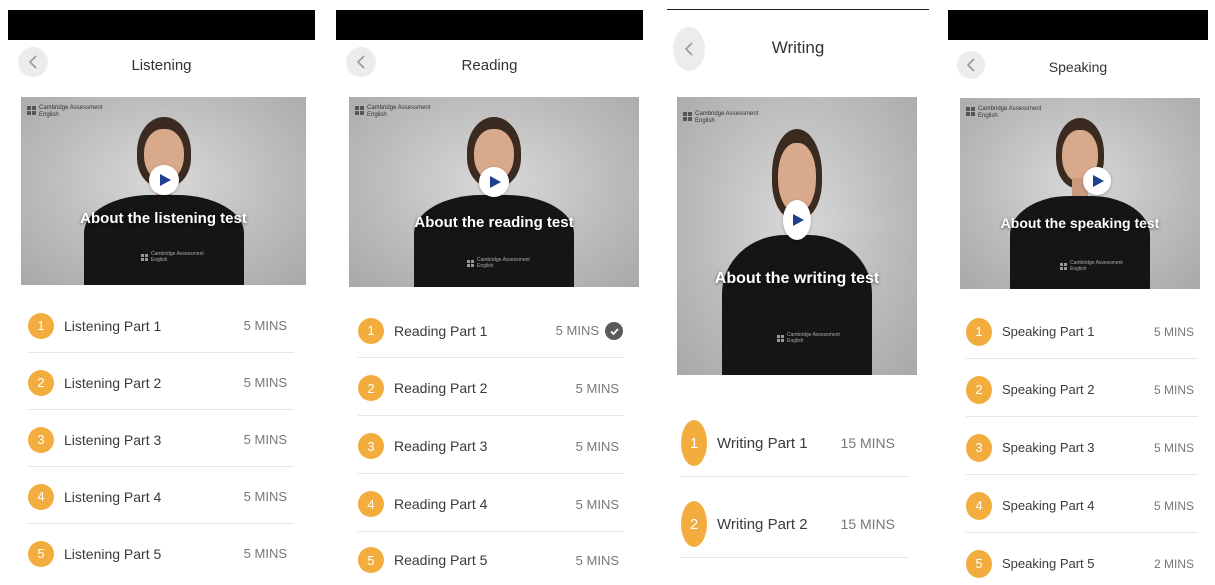  Describe the element at coordinates (441, 446) in the screenshot. I see `part-label: Reading Part 3` at that location.